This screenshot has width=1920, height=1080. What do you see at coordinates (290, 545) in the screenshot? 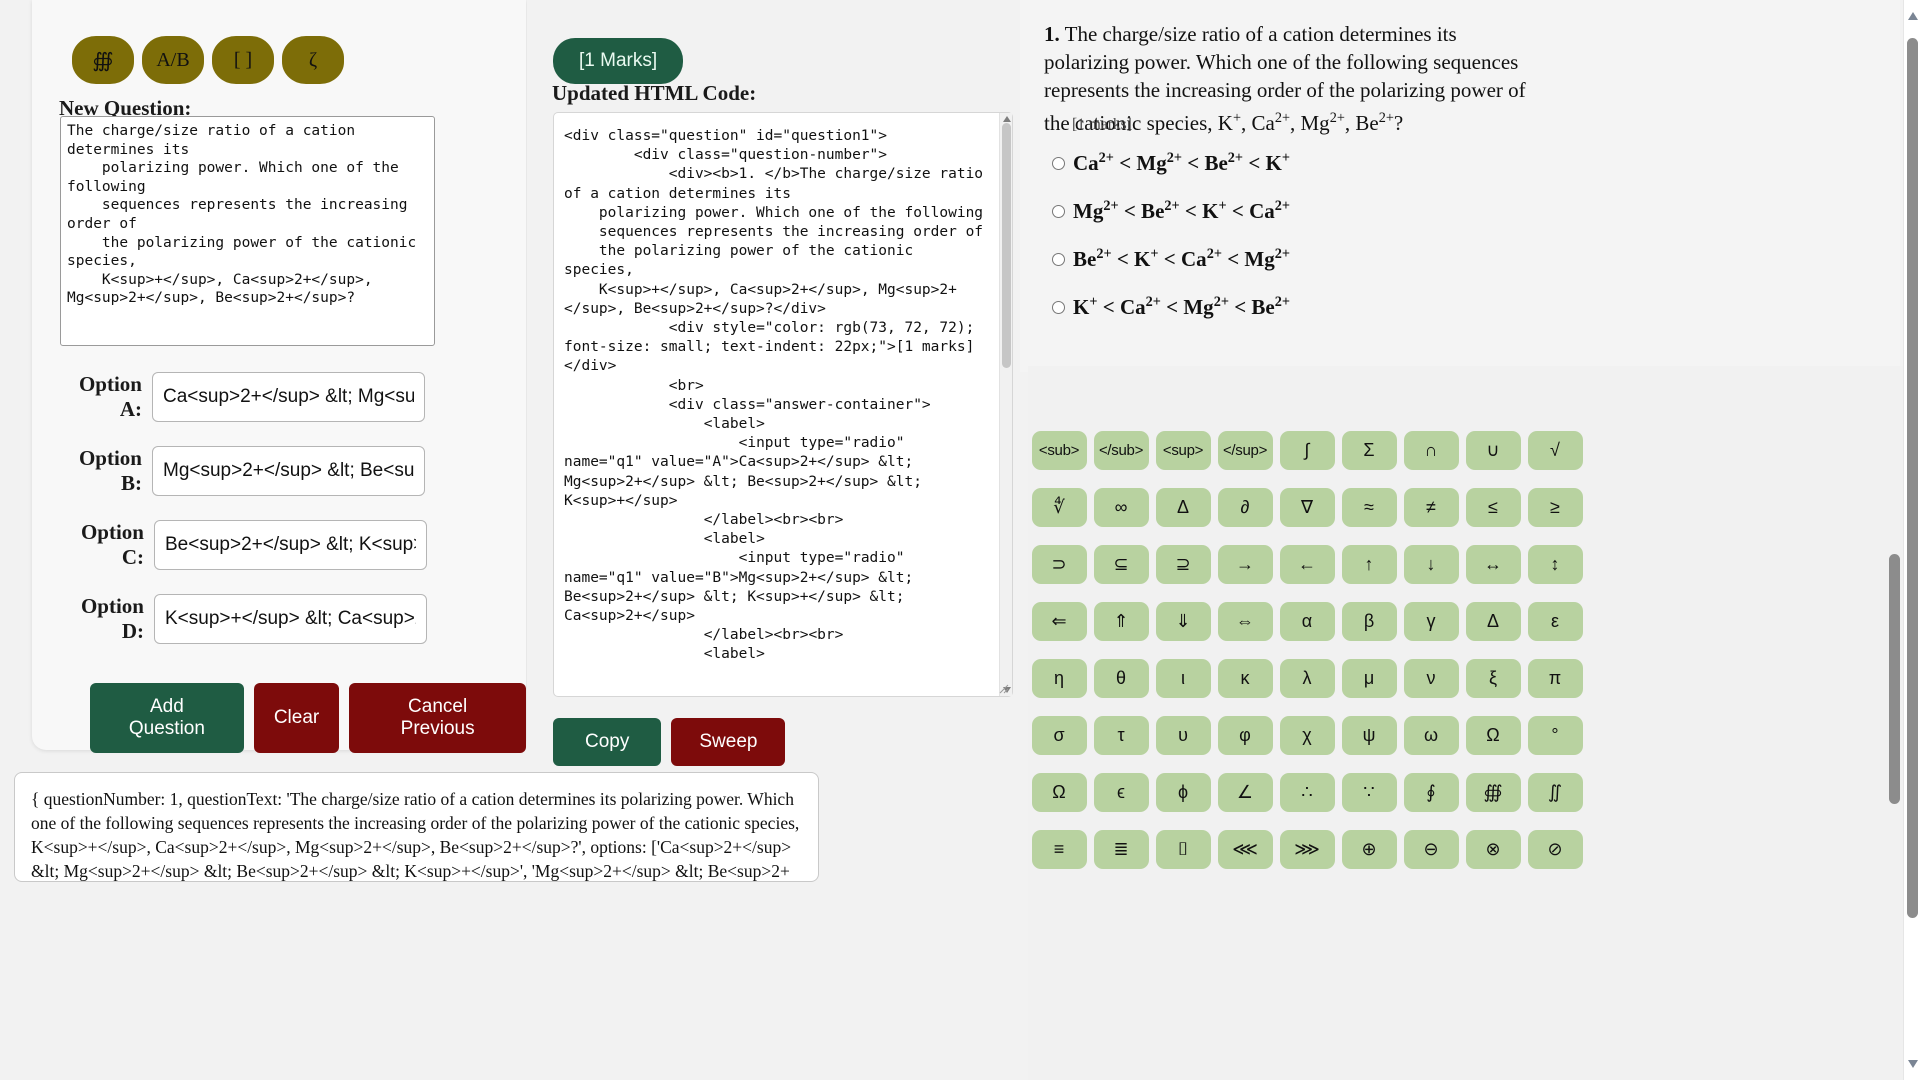
I see `option-c-input` at bounding box center [290, 545].